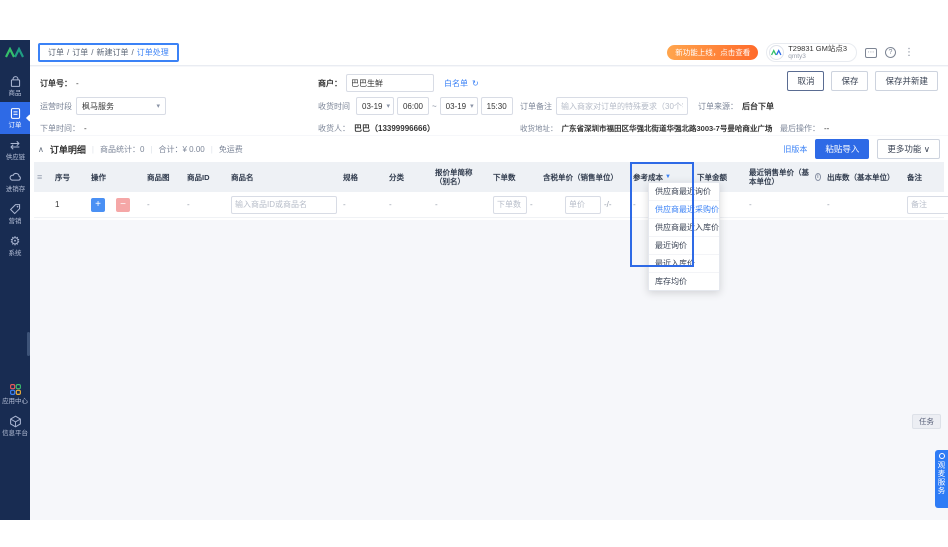 The image size is (948, 547). Describe the element at coordinates (842, 149) in the screenshot. I see `paste-import-button: 粘贴导入` at that location.